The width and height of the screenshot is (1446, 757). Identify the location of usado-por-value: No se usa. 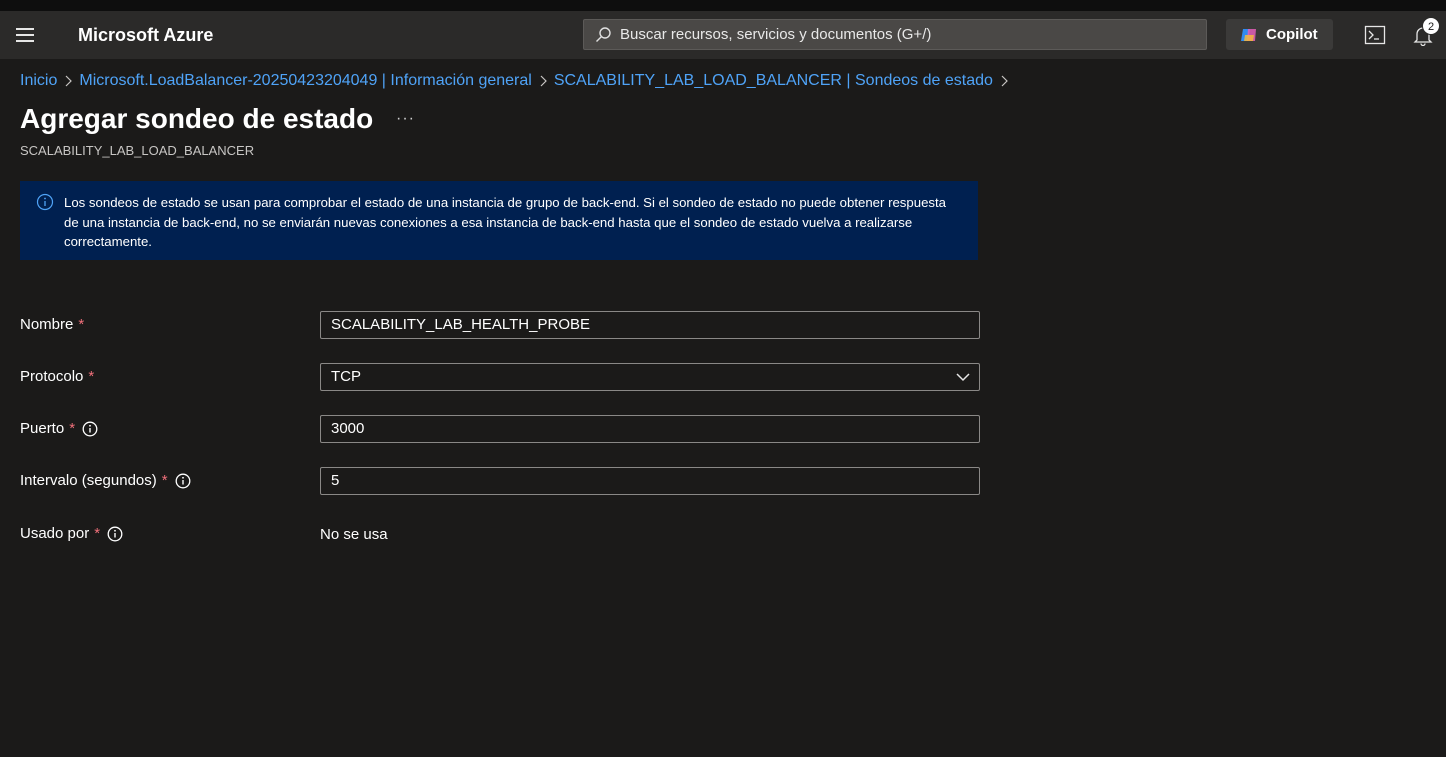
(354, 534).